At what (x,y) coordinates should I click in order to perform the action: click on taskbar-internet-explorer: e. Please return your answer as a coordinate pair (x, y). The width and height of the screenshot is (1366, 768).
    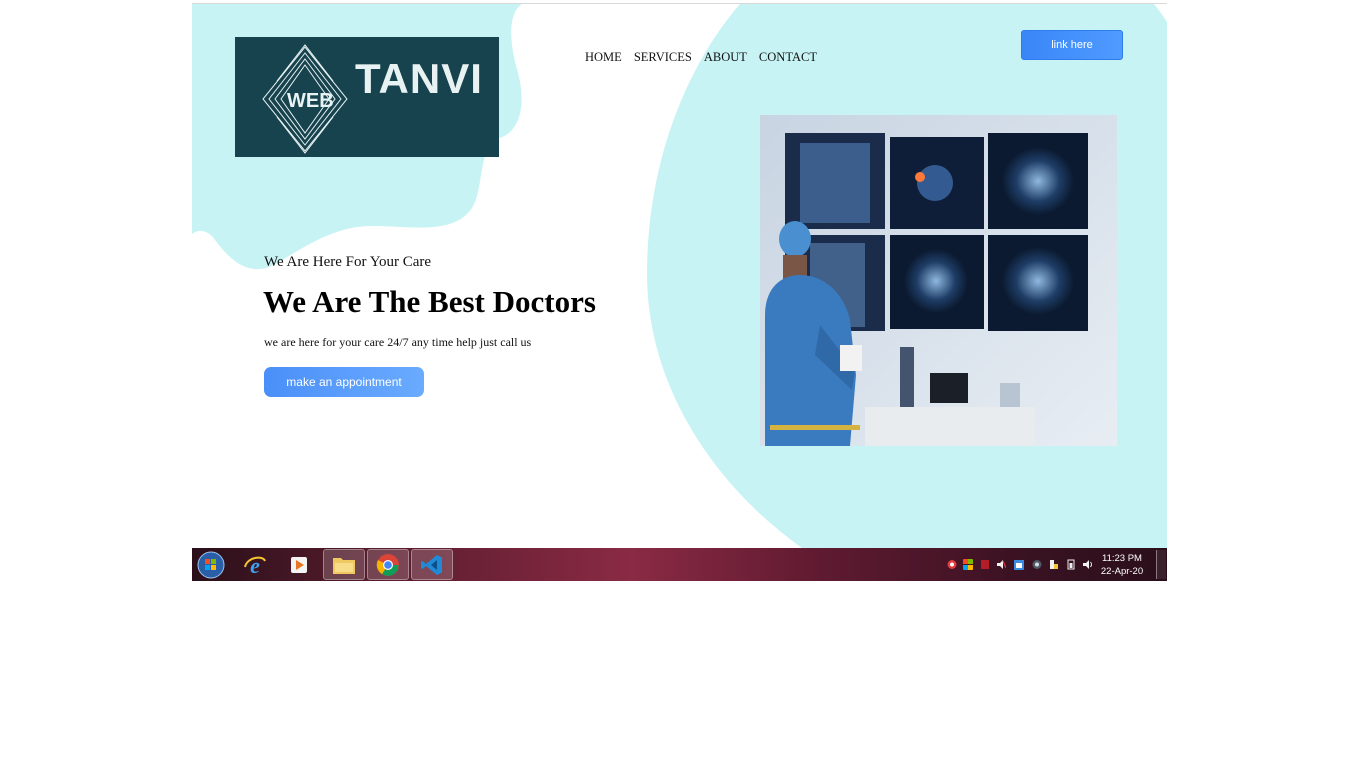
    Looking at the image, I should click on (255, 564).